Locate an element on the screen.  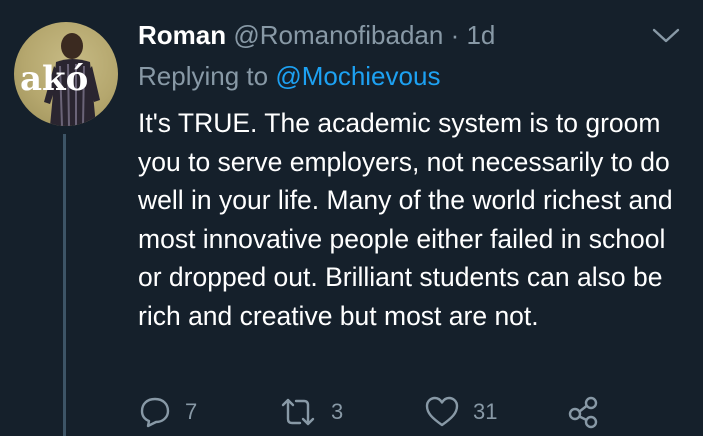
avatar-image: akó is located at coordinates (60, 79).